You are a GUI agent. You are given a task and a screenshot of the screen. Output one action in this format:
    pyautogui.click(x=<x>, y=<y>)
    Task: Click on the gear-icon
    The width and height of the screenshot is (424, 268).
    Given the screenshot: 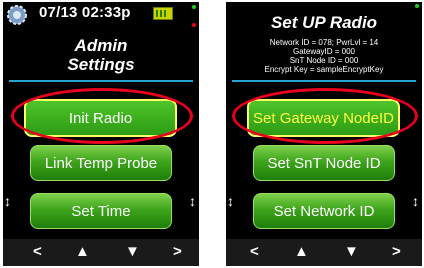 What is the action you would take?
    pyautogui.click(x=17, y=15)
    